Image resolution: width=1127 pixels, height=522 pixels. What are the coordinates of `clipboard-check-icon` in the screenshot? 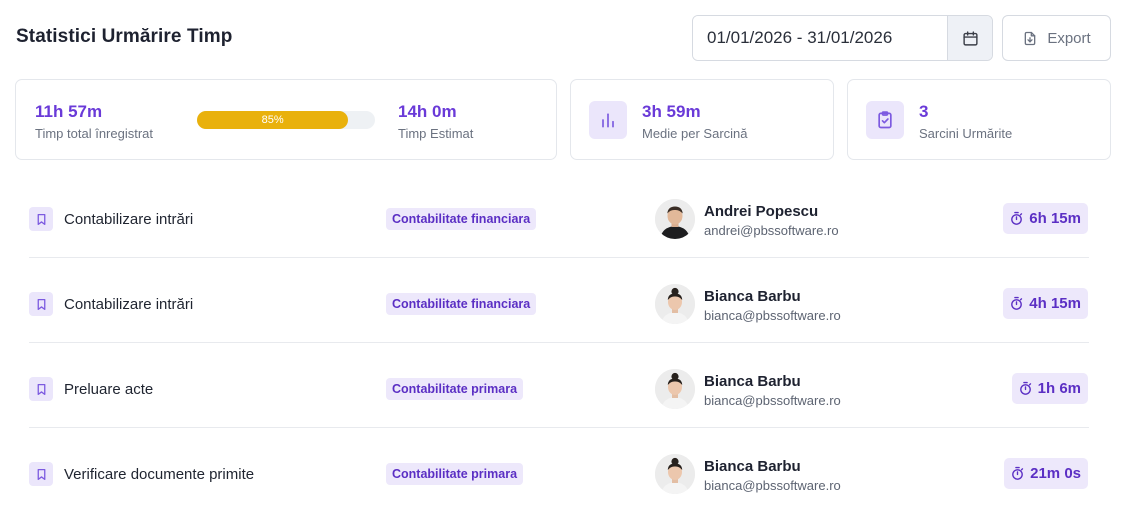 It's located at (885, 120).